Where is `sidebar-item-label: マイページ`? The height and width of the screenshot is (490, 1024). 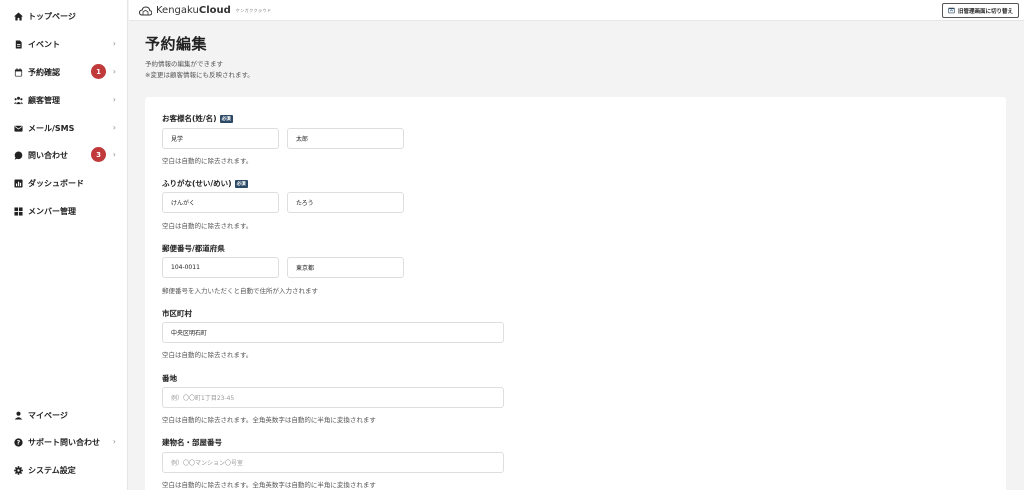 sidebar-item-label: マイページ is located at coordinates (48, 415).